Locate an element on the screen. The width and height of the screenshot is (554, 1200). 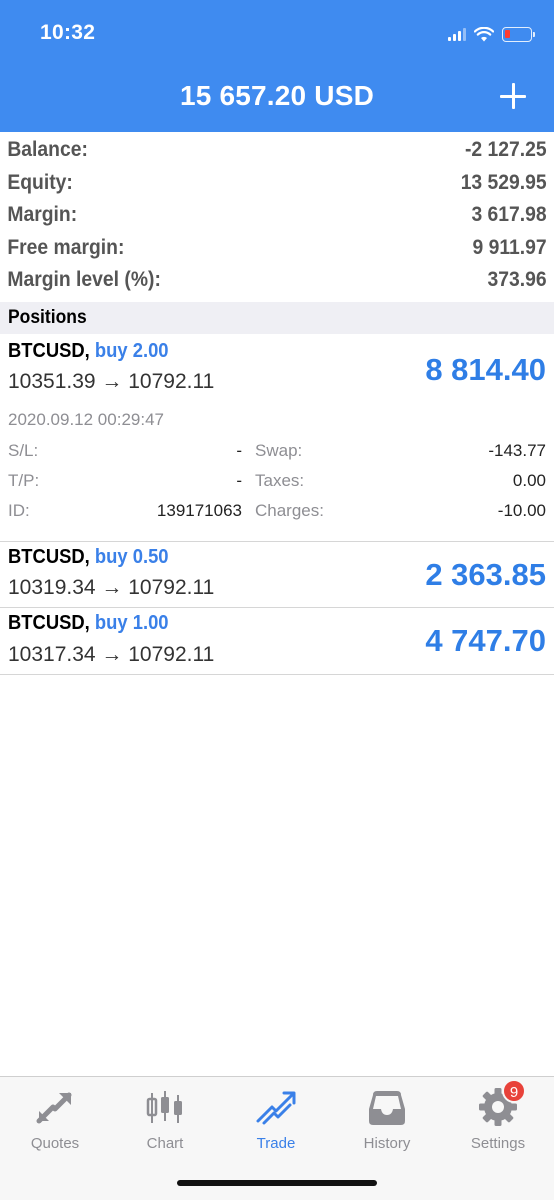
tab-label: Quotes is located at coordinates (55, 1143).